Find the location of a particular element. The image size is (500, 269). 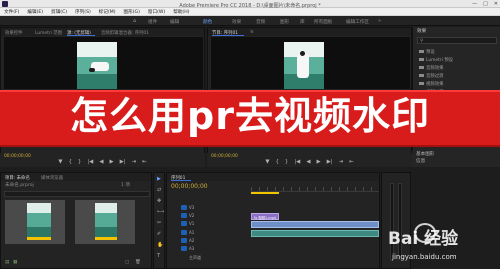

workspace-tab: 组件 is located at coordinates (152, 22).